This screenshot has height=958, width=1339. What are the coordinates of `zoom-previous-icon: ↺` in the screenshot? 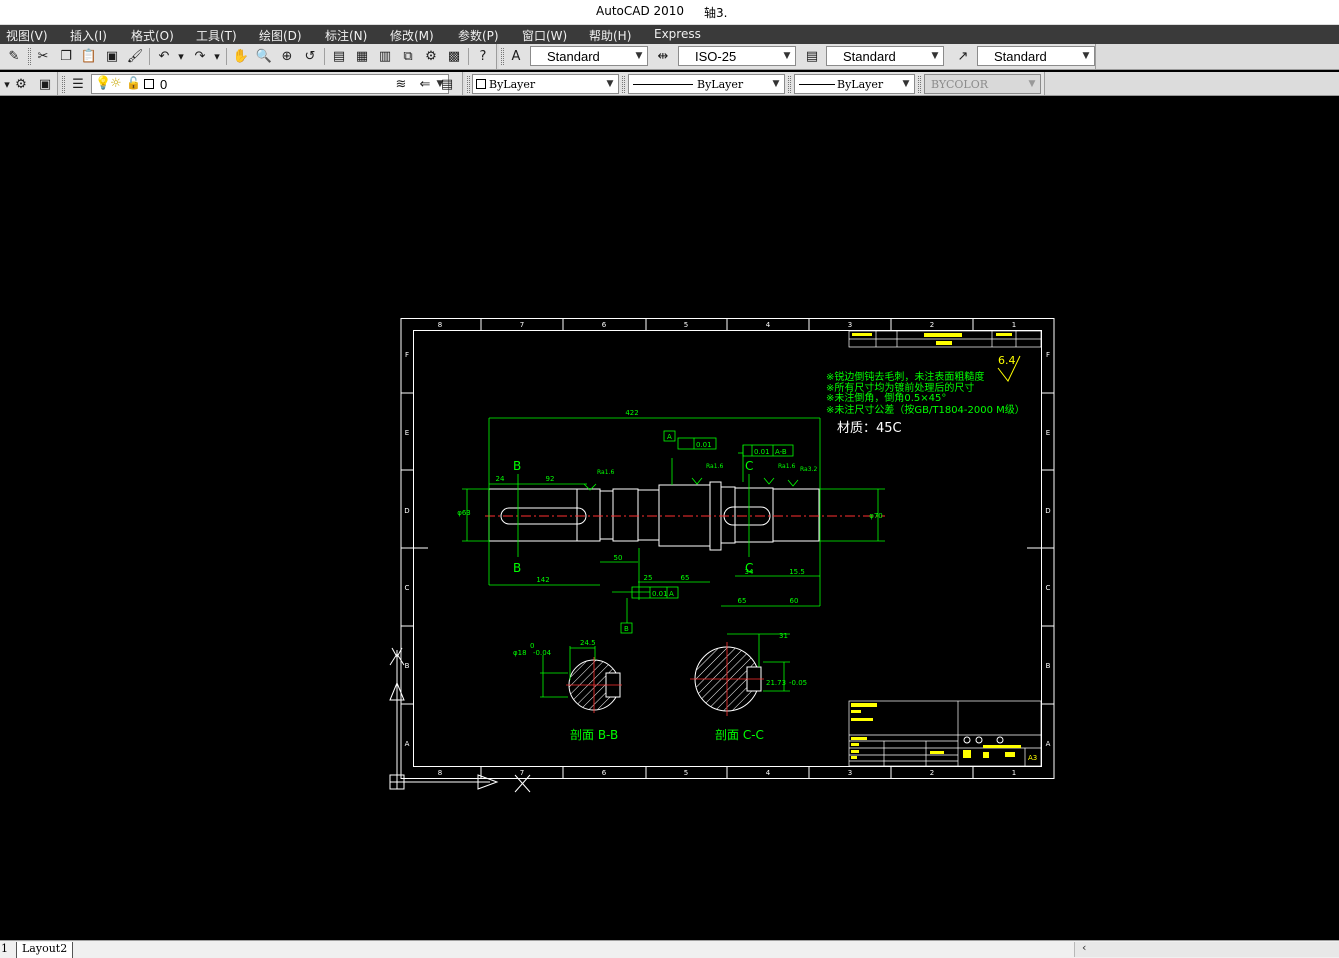 It's located at (310, 56).